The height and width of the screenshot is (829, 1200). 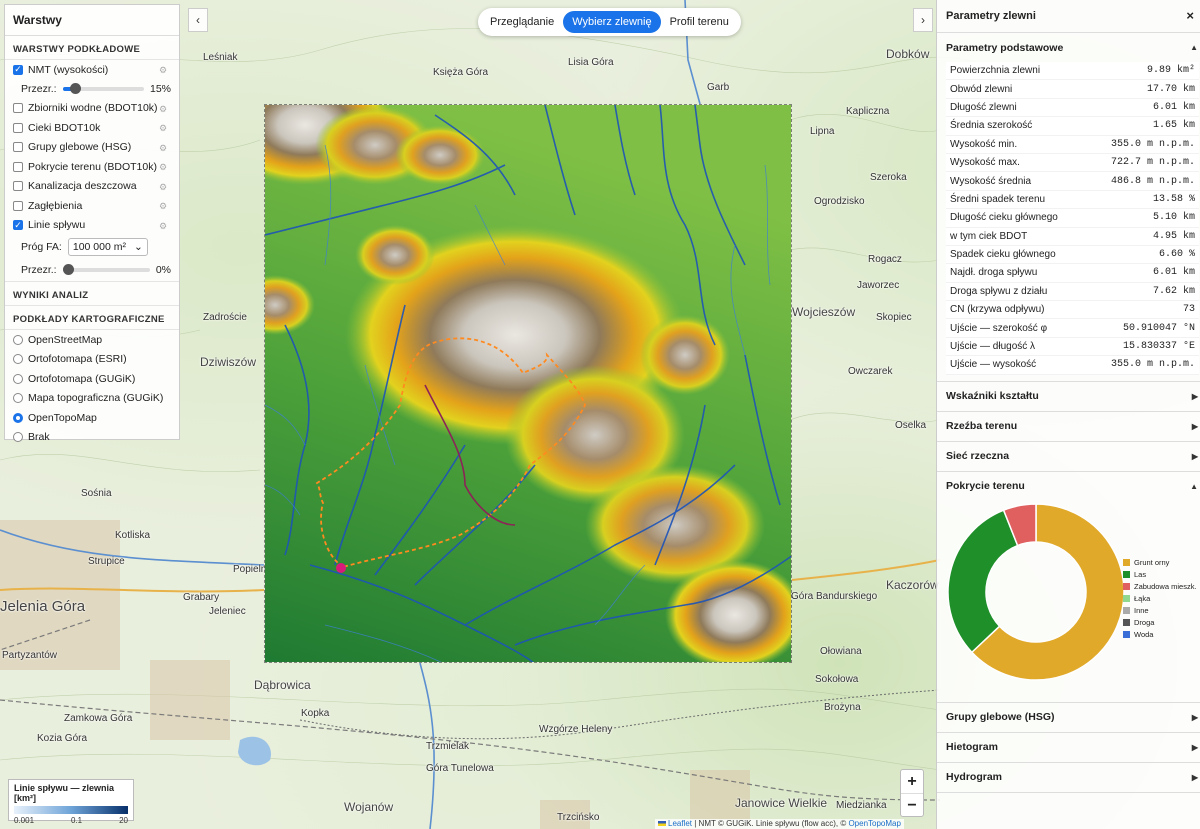 What do you see at coordinates (92, 187) in the screenshot?
I see `layer-toggle: Kanalizacja deszczowa ⚙` at bounding box center [92, 187].